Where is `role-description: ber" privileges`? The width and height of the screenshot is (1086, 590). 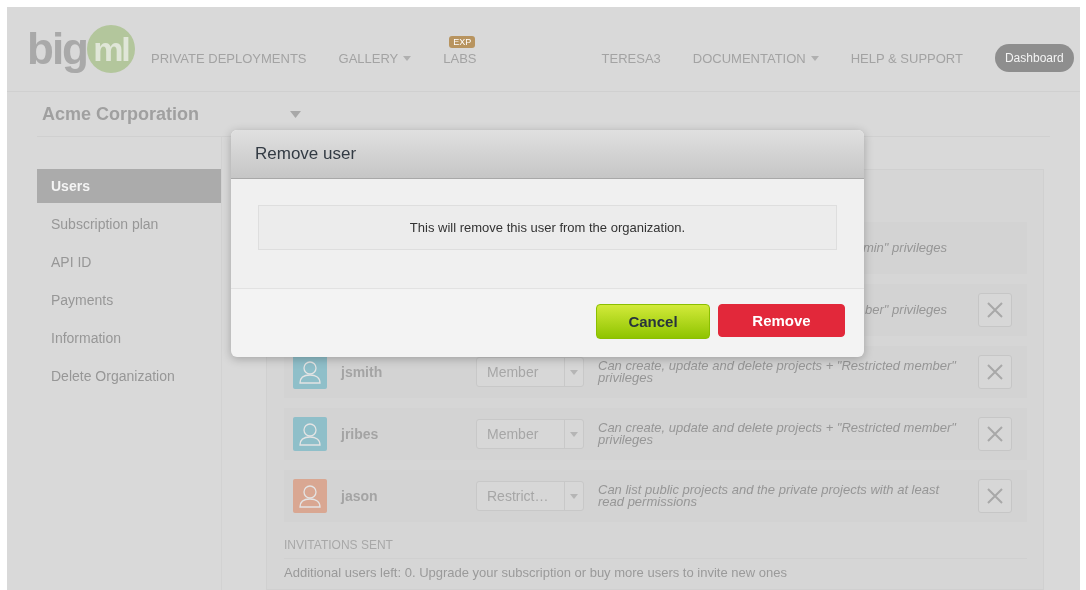 role-description: ber" privileges is located at coordinates (906, 310).